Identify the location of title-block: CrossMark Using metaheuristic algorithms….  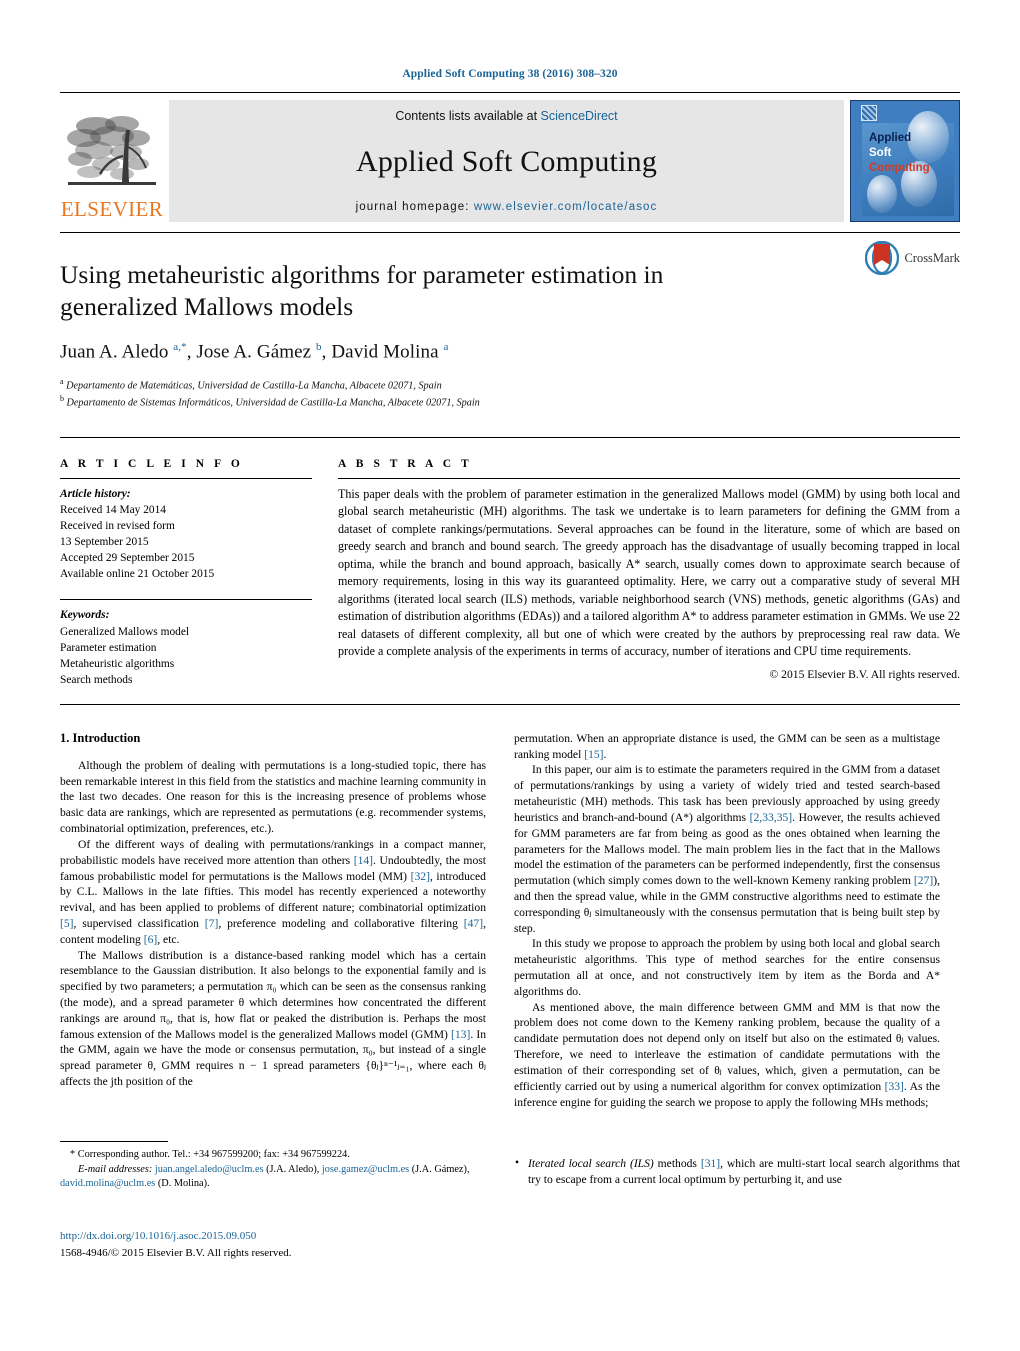
(510, 322).